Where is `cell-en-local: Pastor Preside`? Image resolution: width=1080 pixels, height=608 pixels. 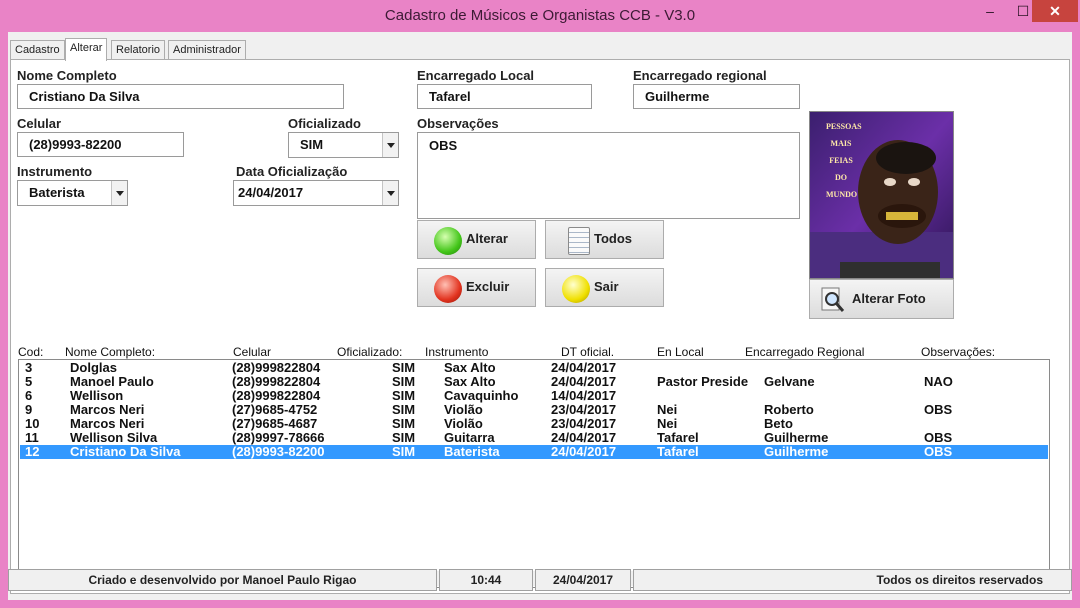
cell-en-local: Pastor Preside is located at coordinates (703, 381).